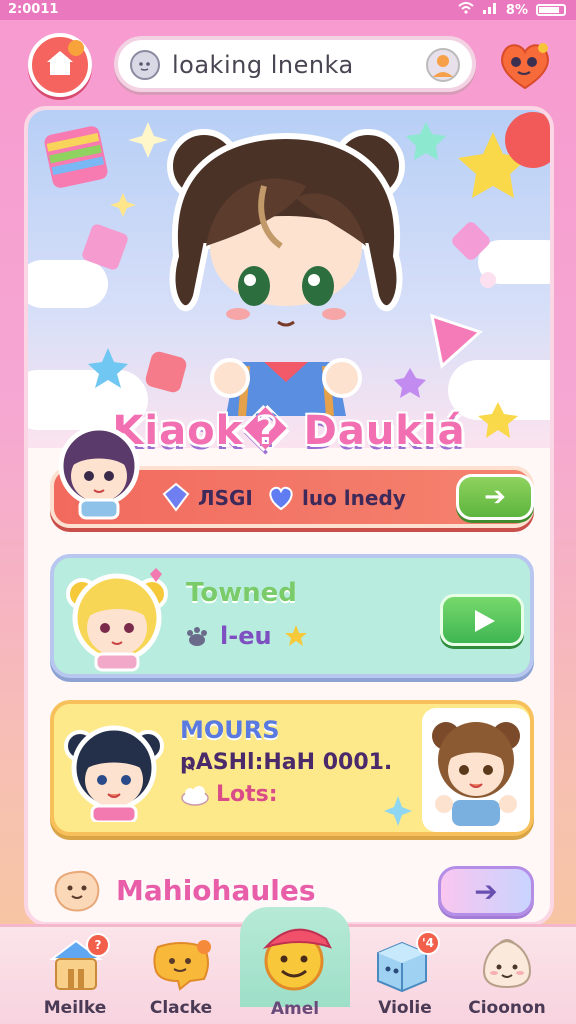 This screenshot has width=576, height=1024. Describe the element at coordinates (466, 10) in the screenshot. I see `wifi-icon` at that location.